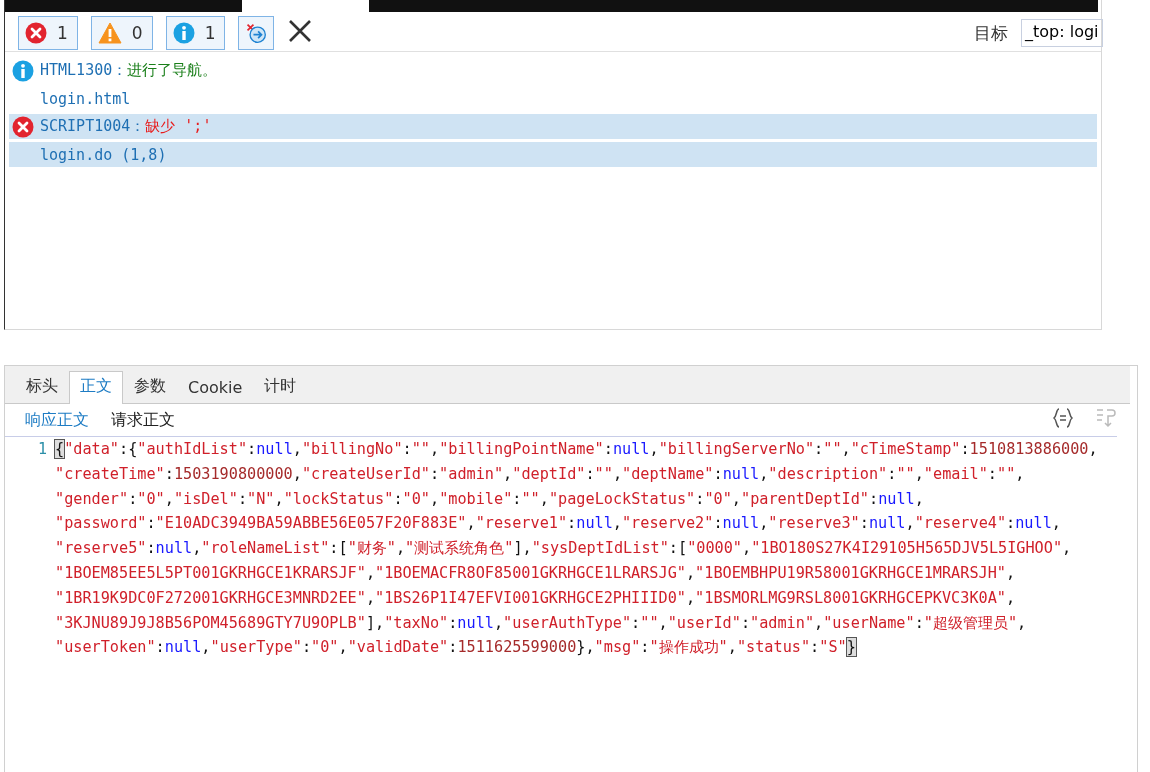  What do you see at coordinates (178, 126) in the screenshot?
I see `message-text: 缺少 ';'` at bounding box center [178, 126].